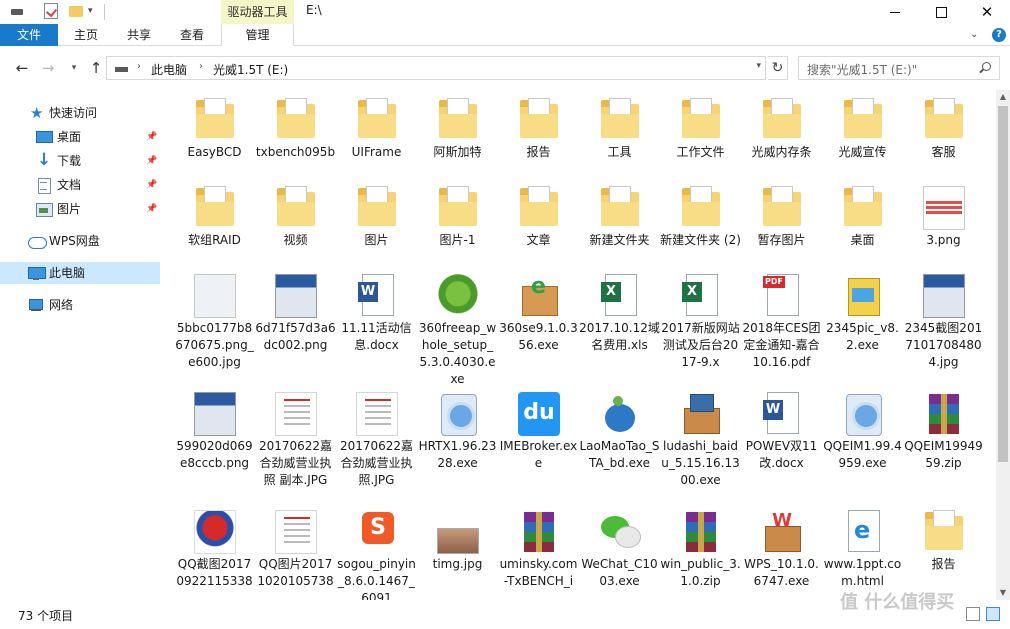 The height and width of the screenshot is (629, 1010). What do you see at coordinates (80, 305) in the screenshot?
I see `nav-item-network: 网络` at bounding box center [80, 305].